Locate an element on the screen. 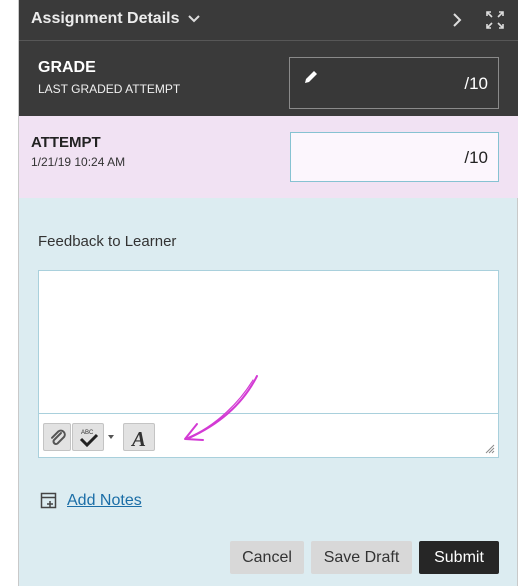 The image size is (518, 586). attempt-grade-value: /10 is located at coordinates (476, 157).